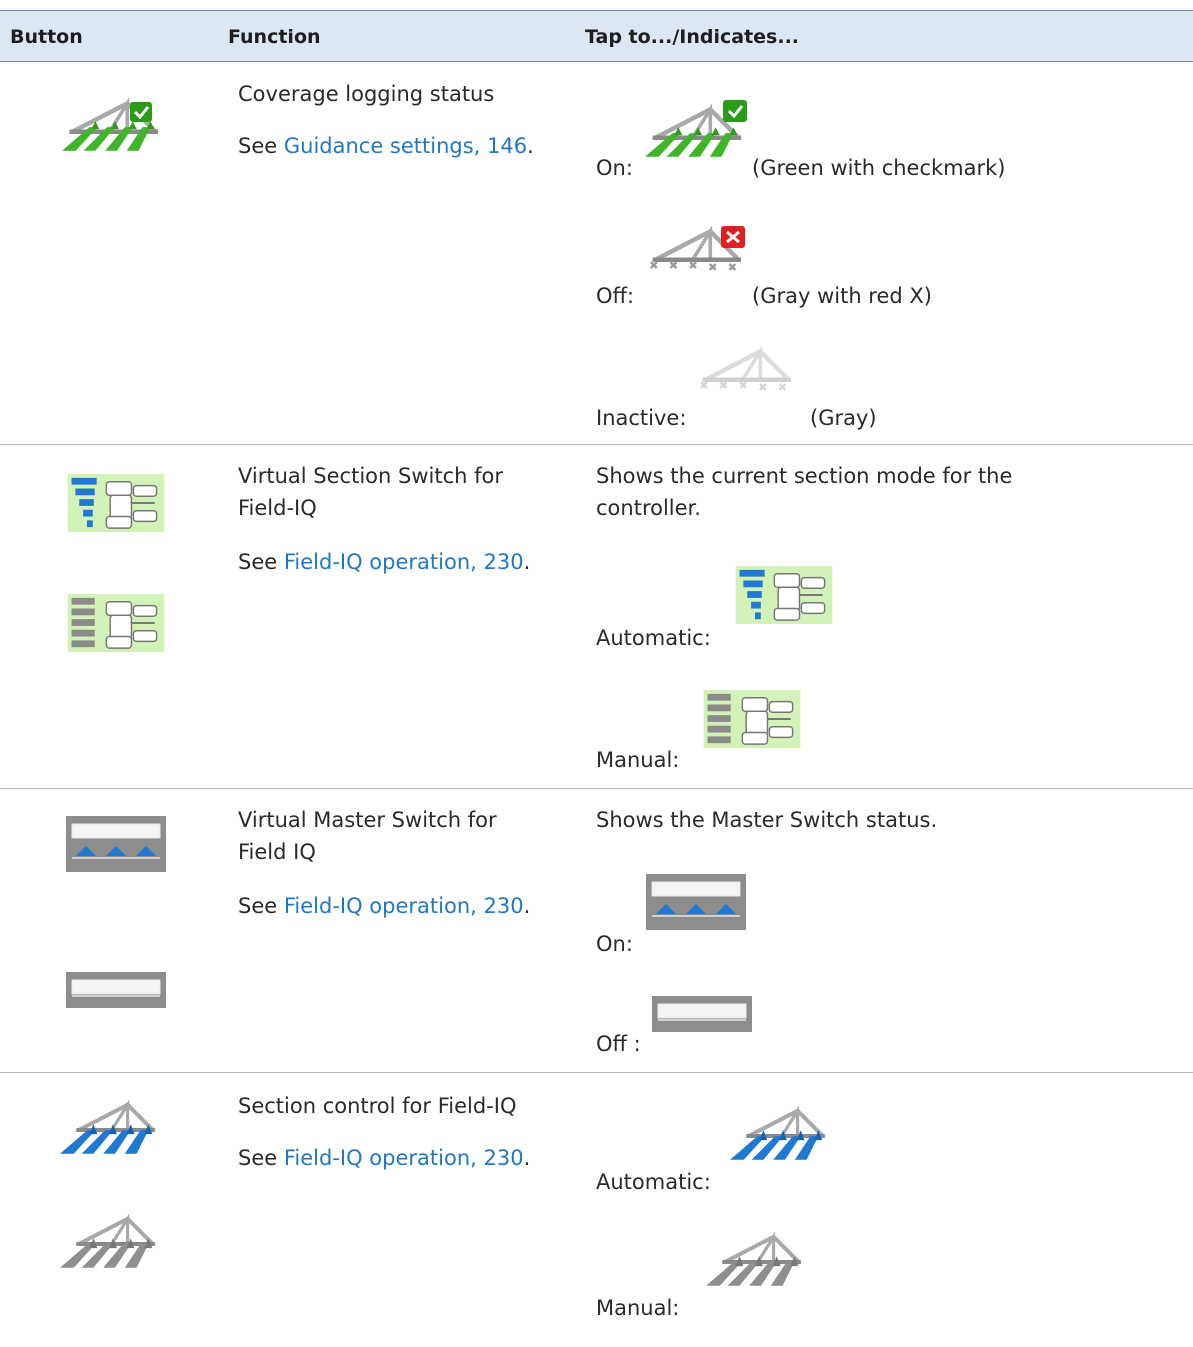 Image resolution: width=1193 pixels, height=1347 pixels. Describe the element at coordinates (614, 168) in the screenshot. I see `row1-on-label: On:` at that location.